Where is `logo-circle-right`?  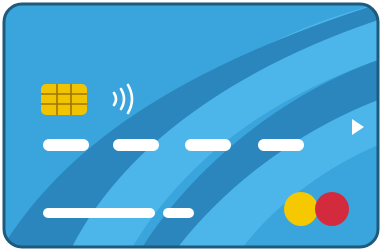 logo-circle-right is located at coordinates (332, 209).